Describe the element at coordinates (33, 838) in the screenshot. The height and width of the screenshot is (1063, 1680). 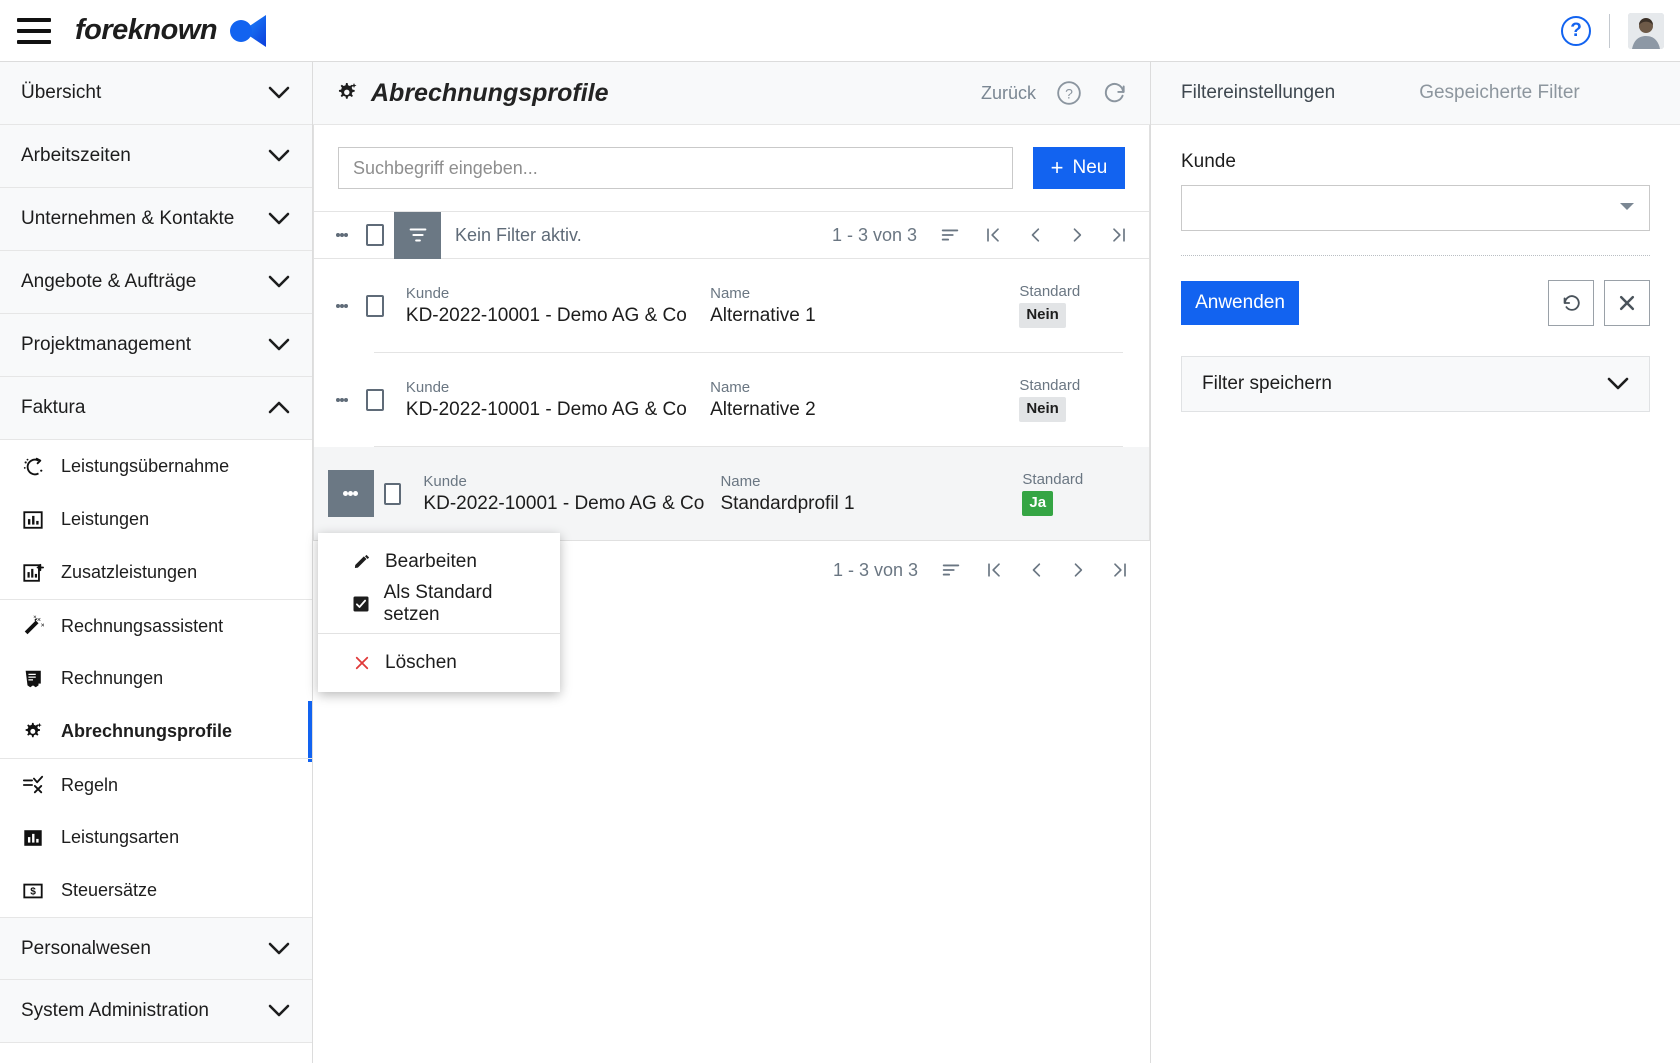
I see `bar-chart-filled-icon` at that location.